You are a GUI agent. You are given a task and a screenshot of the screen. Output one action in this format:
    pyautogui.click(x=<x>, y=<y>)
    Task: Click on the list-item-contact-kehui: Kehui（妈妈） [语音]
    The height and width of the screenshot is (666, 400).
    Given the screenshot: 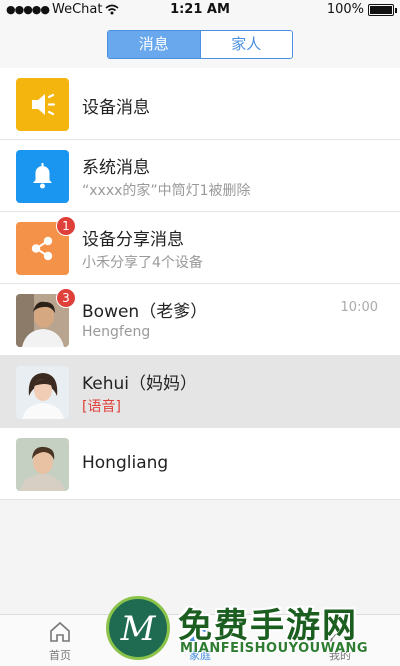 What is the action you would take?
    pyautogui.click(x=200, y=392)
    